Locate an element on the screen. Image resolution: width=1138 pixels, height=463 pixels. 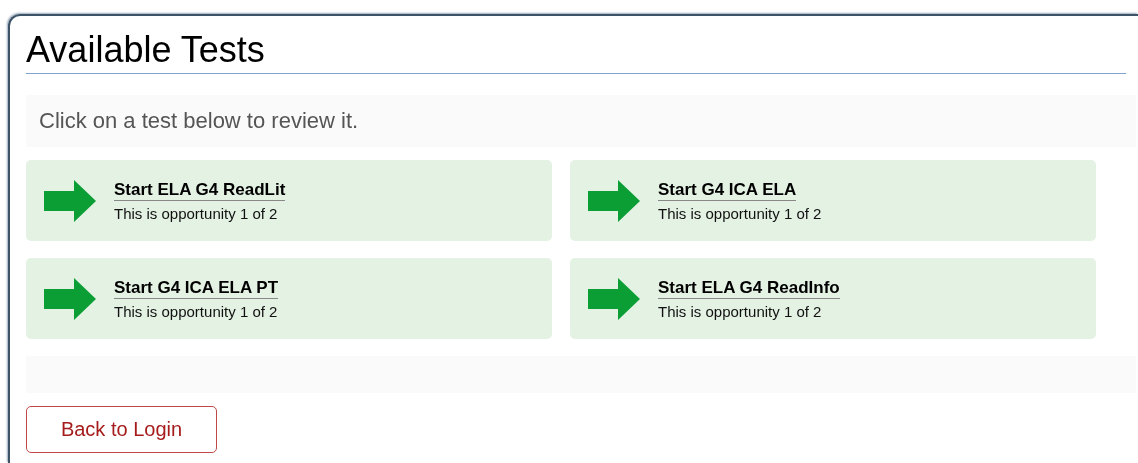
test-link: Start ELA G4 ReadInfo is located at coordinates (749, 288).